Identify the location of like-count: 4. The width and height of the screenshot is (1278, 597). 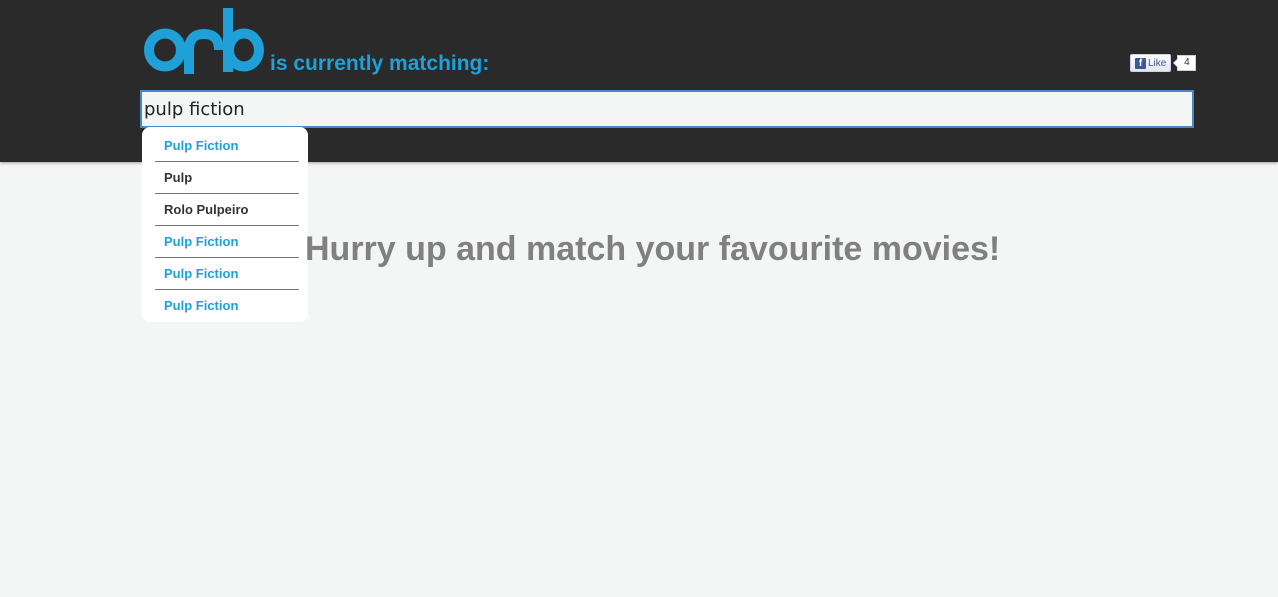
(1185, 63).